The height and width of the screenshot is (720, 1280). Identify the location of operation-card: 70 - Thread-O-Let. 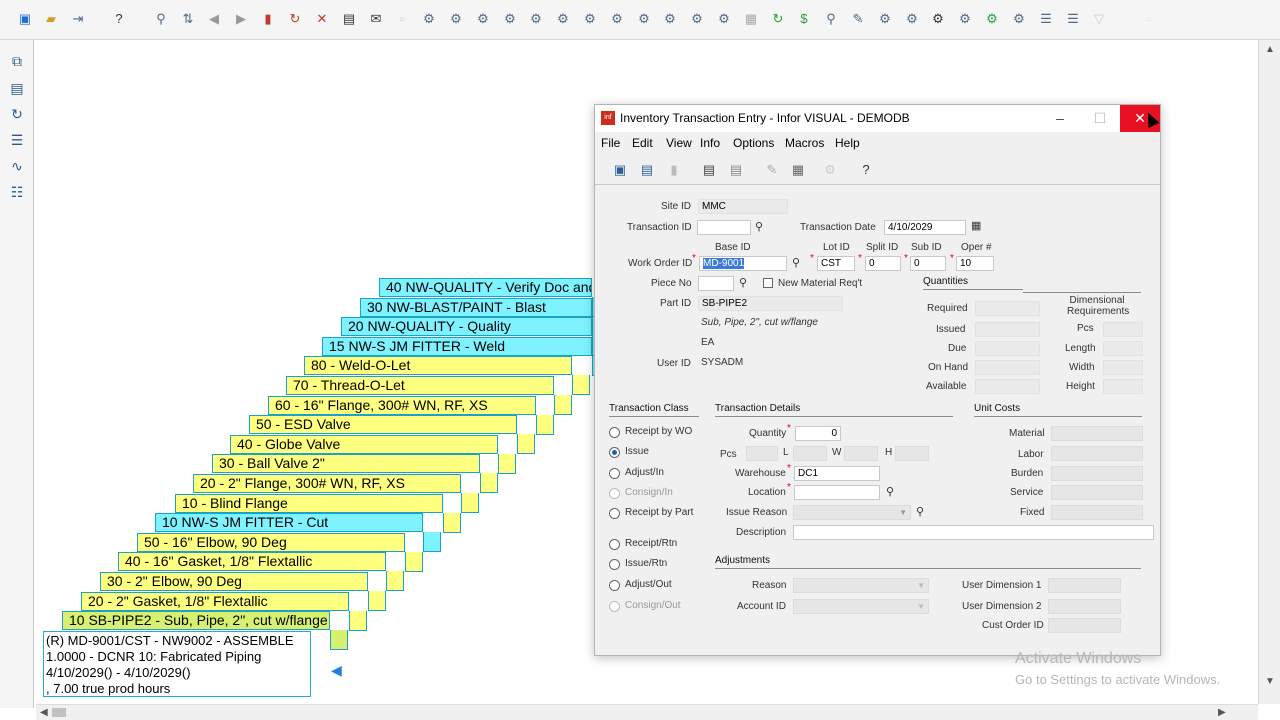
(420, 385).